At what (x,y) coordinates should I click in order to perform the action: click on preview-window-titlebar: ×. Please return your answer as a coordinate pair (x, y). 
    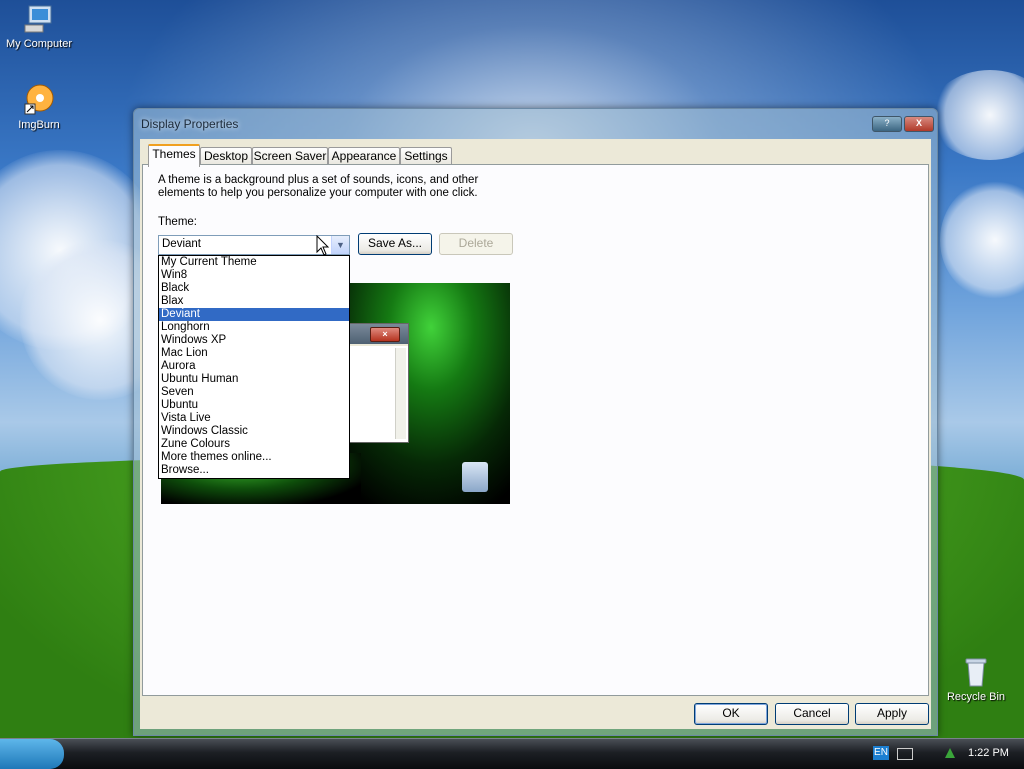
    Looking at the image, I should click on (379, 334).